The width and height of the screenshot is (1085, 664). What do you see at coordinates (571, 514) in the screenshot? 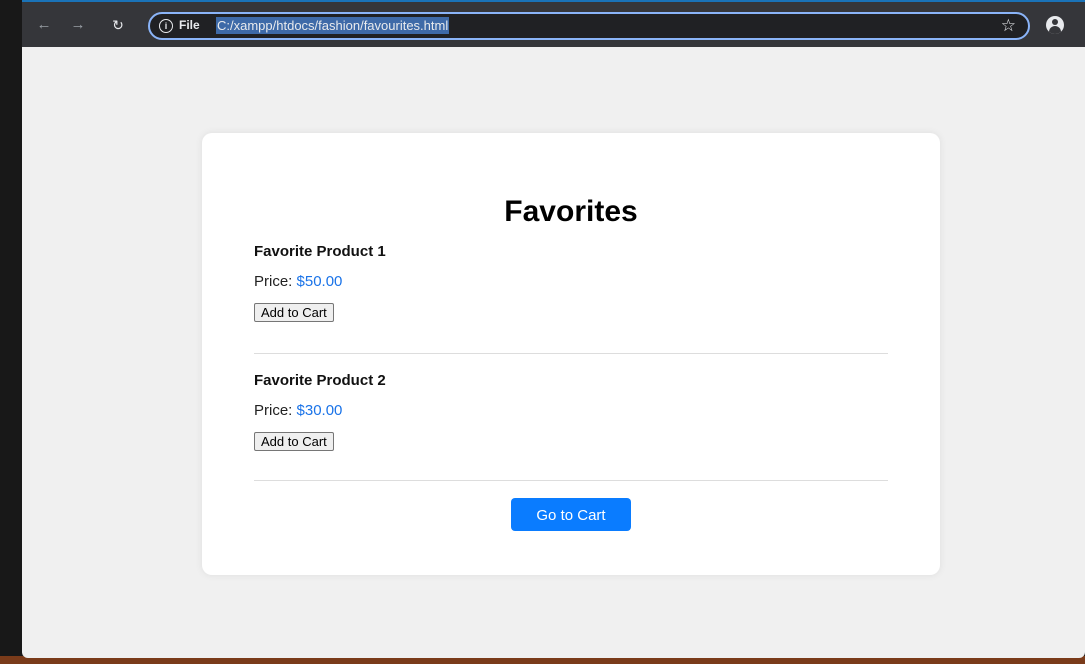
I see `go-to-cart-button: Go to Cart` at bounding box center [571, 514].